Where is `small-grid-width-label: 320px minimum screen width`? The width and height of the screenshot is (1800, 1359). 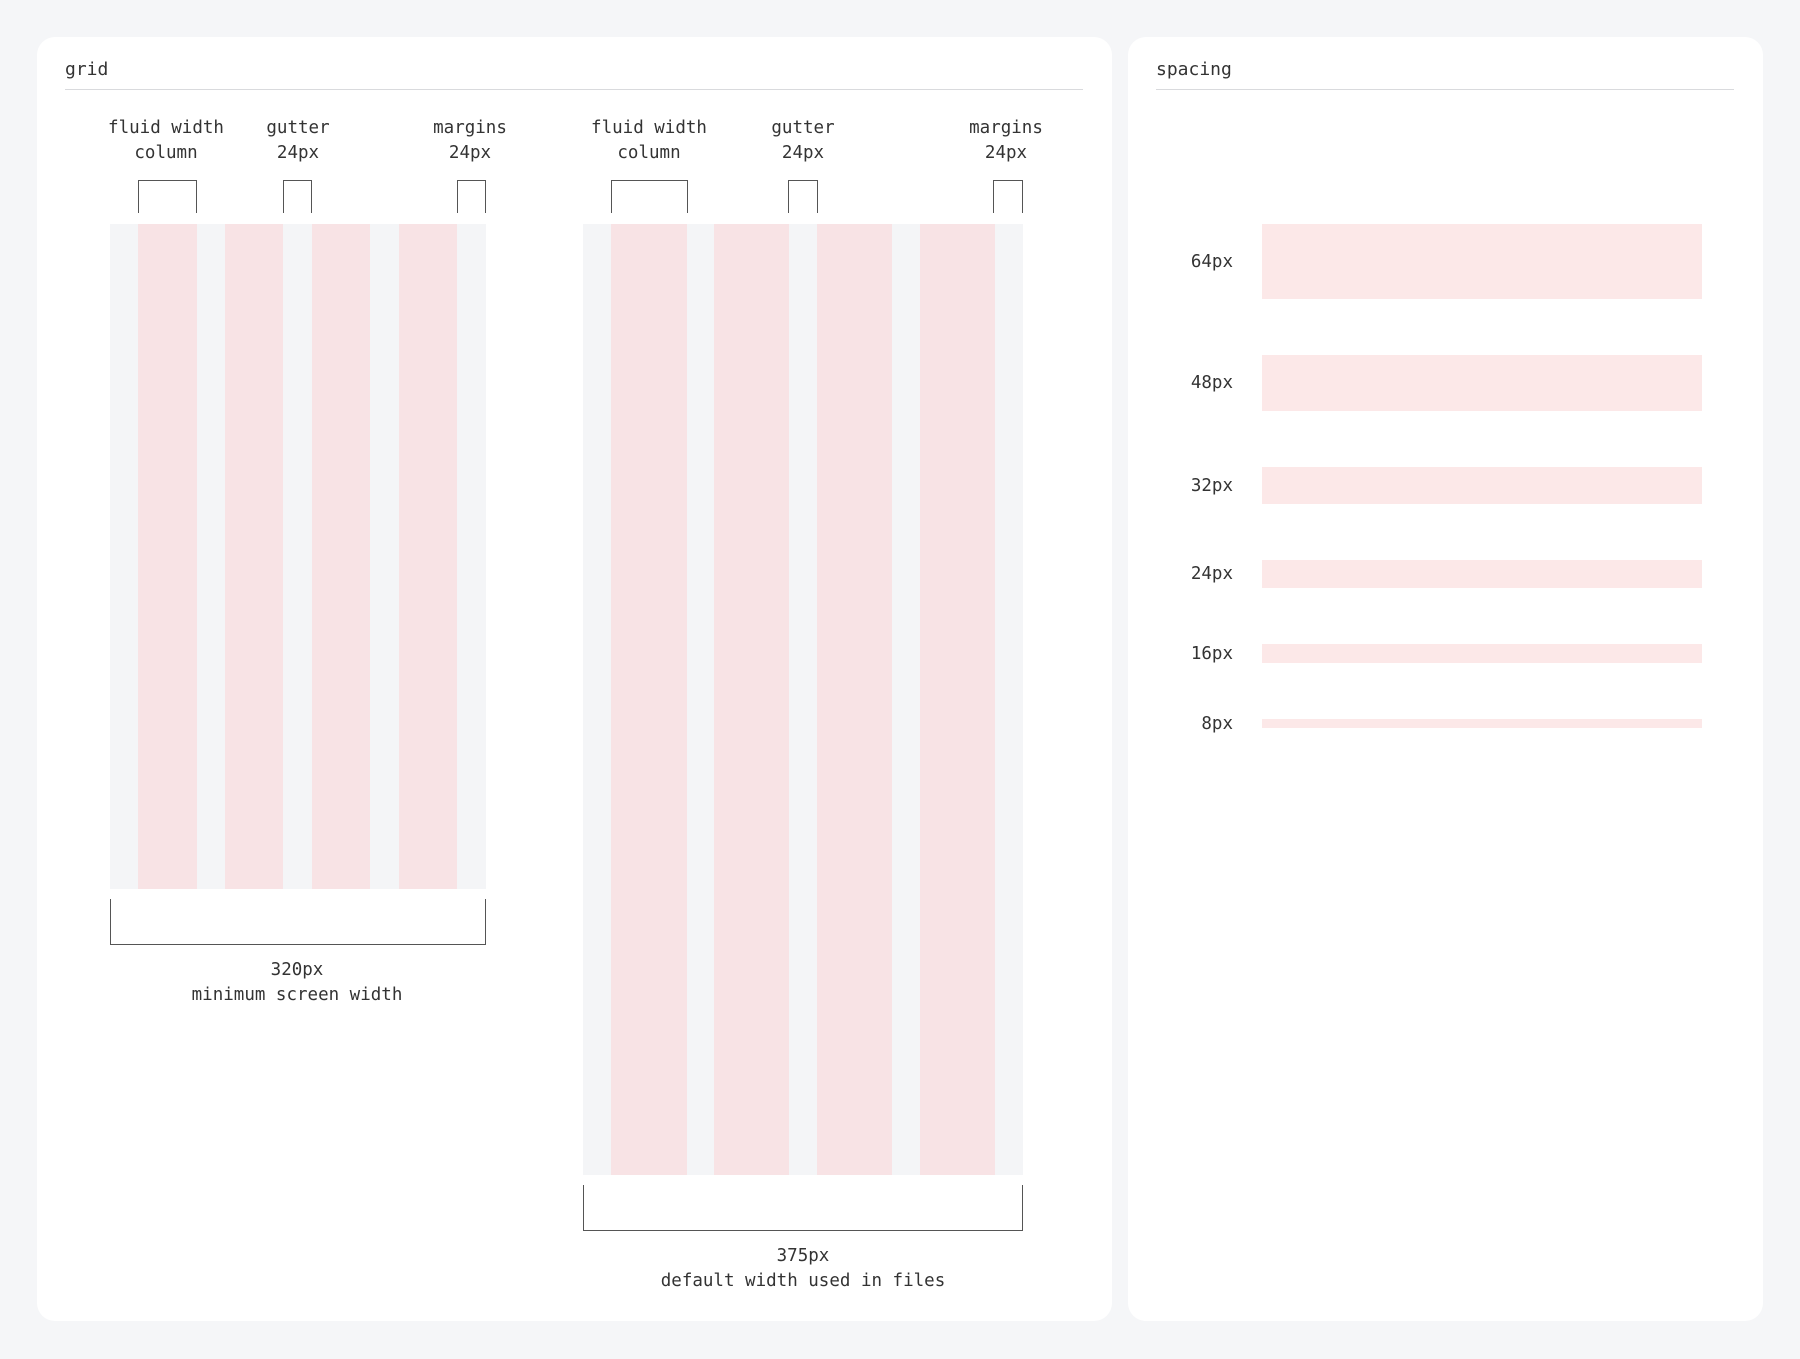
small-grid-width-label: 320px minimum screen width is located at coordinates (297, 983).